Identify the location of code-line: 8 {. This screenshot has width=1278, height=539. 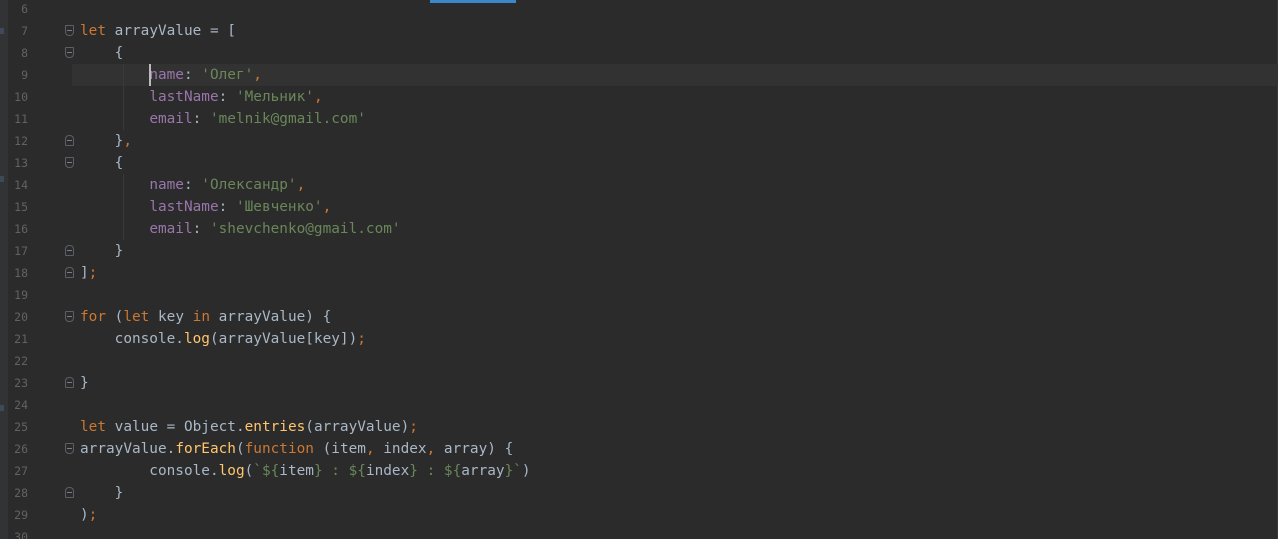
(639, 53).